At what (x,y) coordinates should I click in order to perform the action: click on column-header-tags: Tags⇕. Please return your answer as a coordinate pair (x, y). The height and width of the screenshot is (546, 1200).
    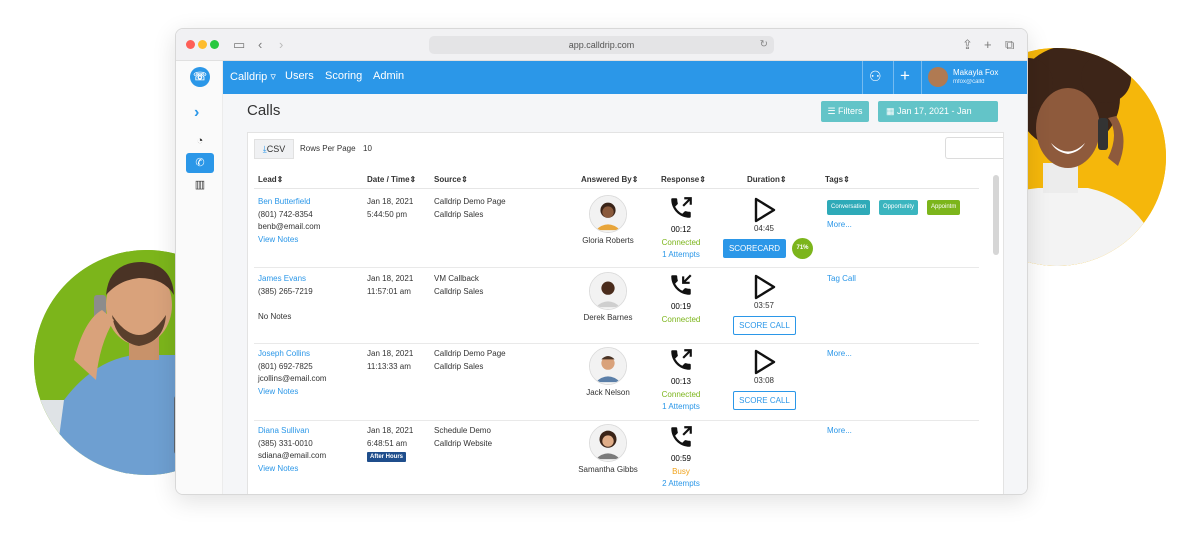
    Looking at the image, I should click on (837, 179).